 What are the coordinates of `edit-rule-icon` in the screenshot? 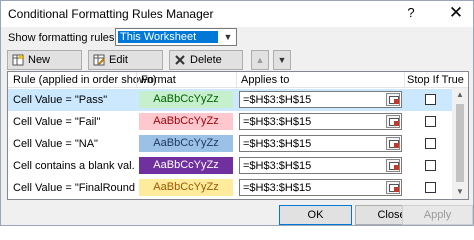 It's located at (99, 60).